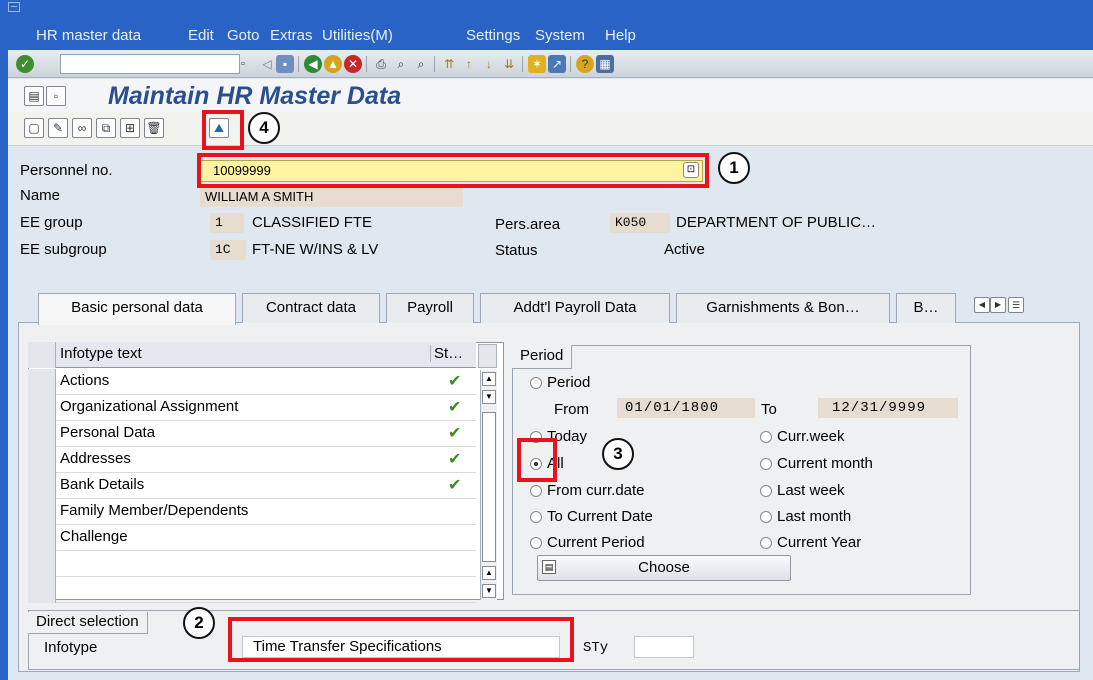 The height and width of the screenshot is (680, 1093). I want to click on infotype-row: Bank Details ✔, so click(252, 486).